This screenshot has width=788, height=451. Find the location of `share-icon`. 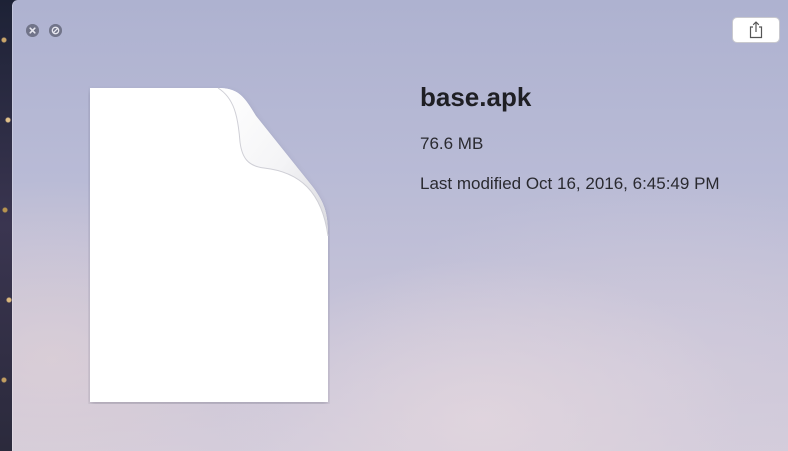

share-icon is located at coordinates (756, 30).